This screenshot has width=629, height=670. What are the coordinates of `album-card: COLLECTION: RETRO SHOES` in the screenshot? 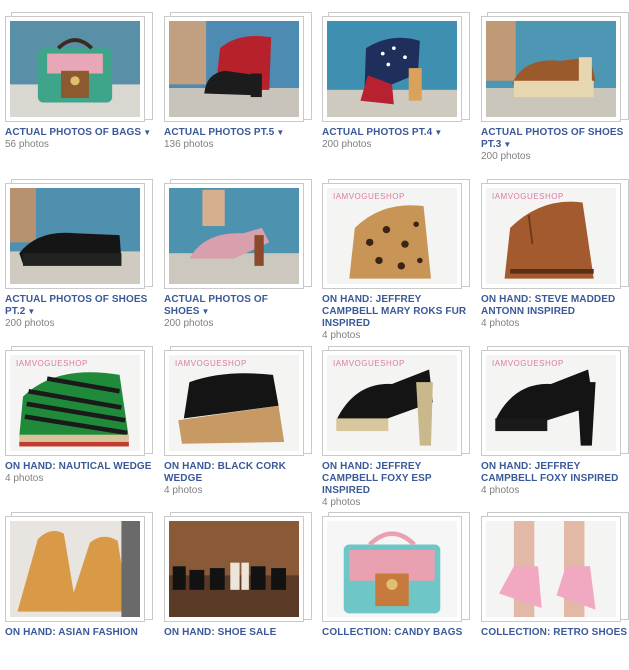 It's located at (555, 591).